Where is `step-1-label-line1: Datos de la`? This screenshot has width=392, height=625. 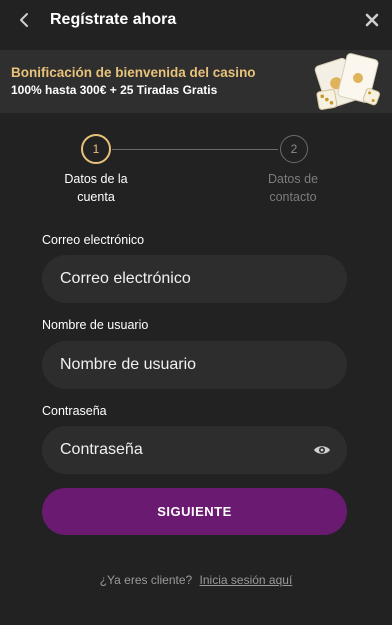 step-1-label-line1: Datos de la is located at coordinates (96, 179).